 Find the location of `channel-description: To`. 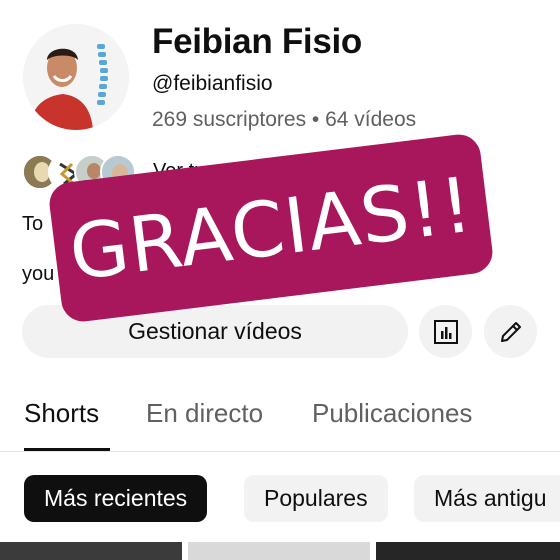

channel-description: To is located at coordinates (32, 224).